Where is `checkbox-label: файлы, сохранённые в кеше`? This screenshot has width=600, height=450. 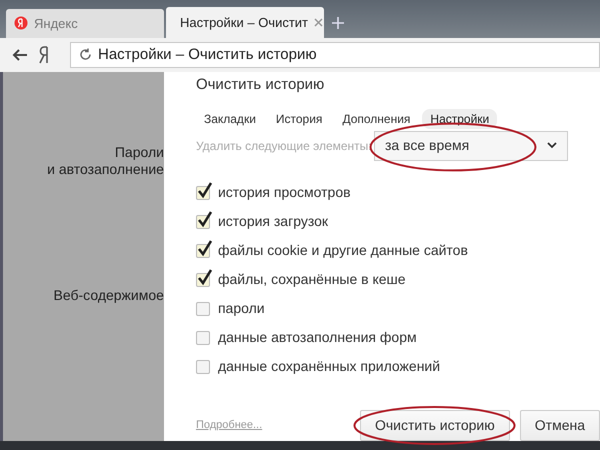 checkbox-label: файлы, сохранённые в кеше is located at coordinates (312, 280).